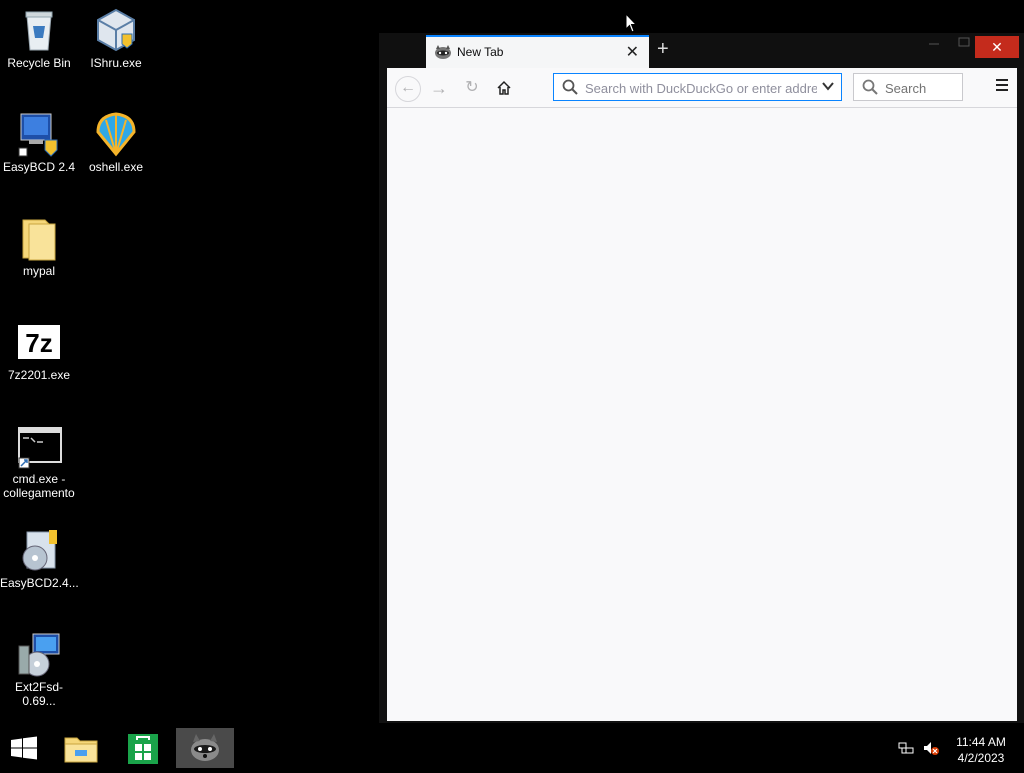 This screenshot has width=1024, height=773. Describe the element at coordinates (631, 22) in the screenshot. I see `mouse-cursor-icon` at that location.